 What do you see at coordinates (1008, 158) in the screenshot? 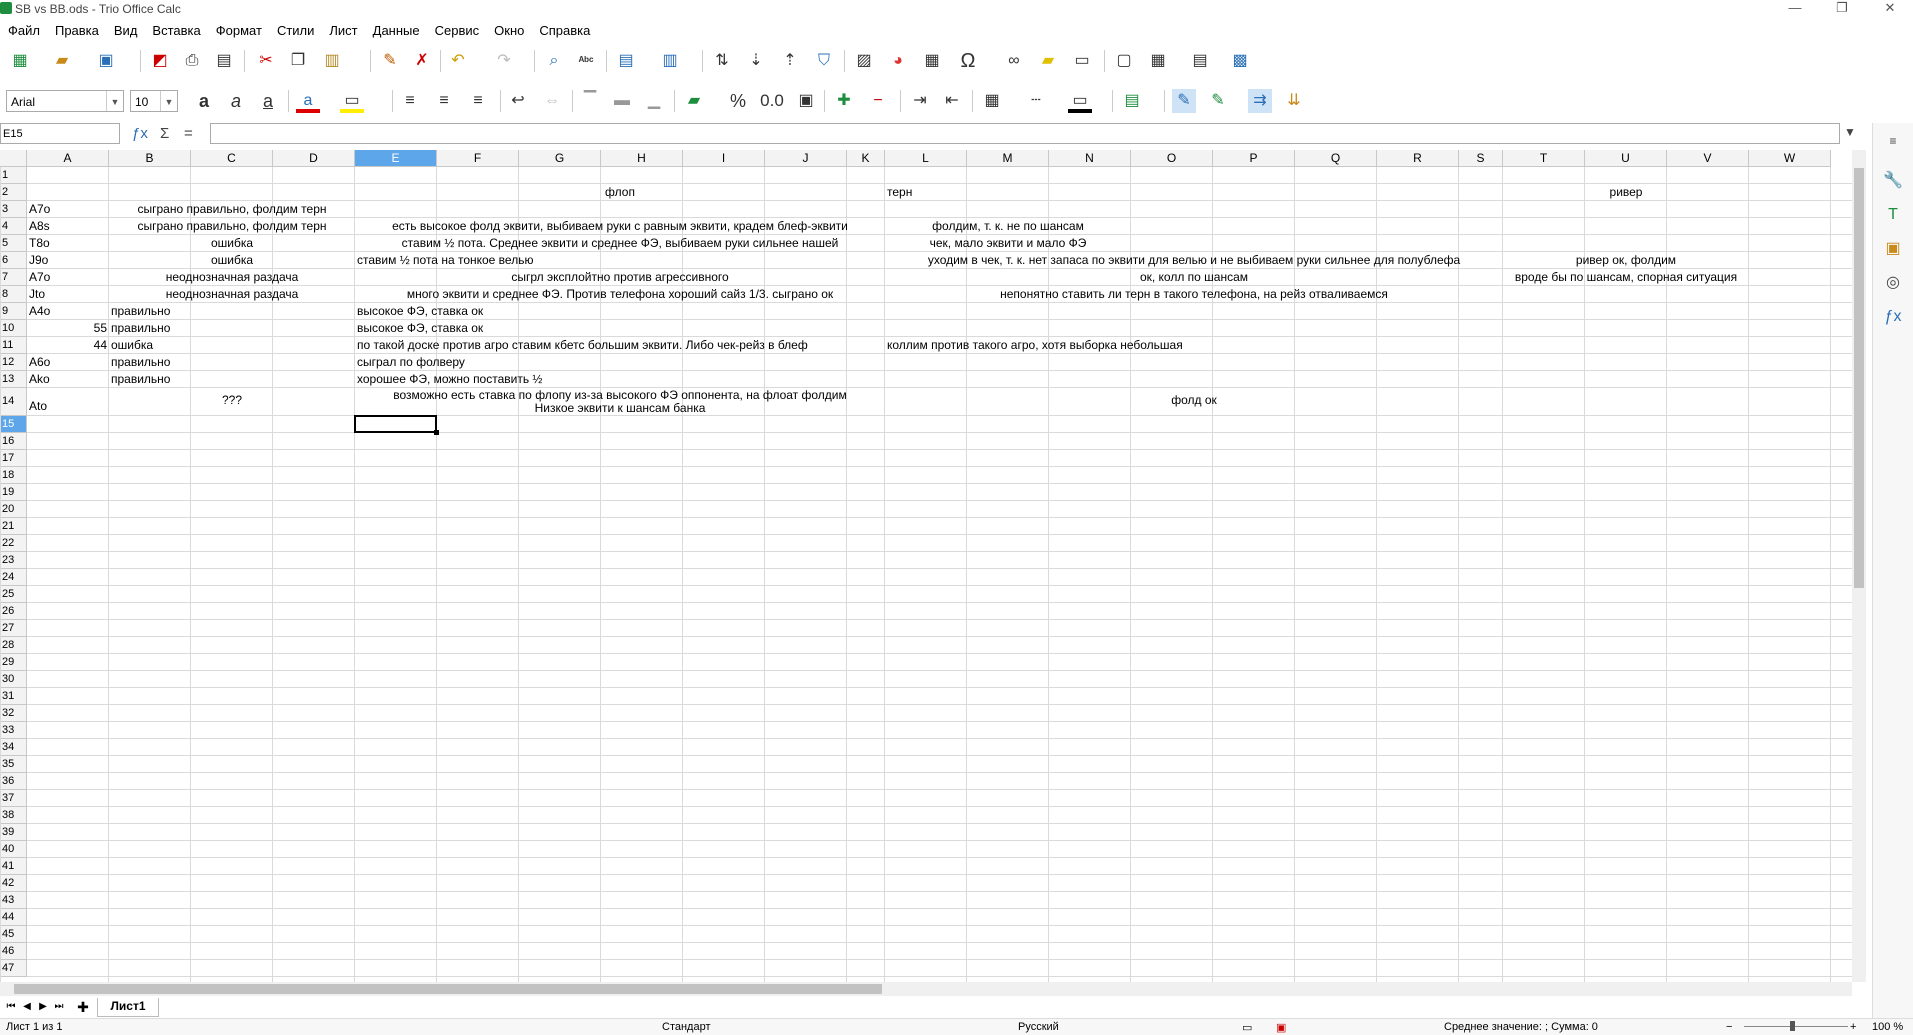
I see `column-header: M` at bounding box center [1008, 158].